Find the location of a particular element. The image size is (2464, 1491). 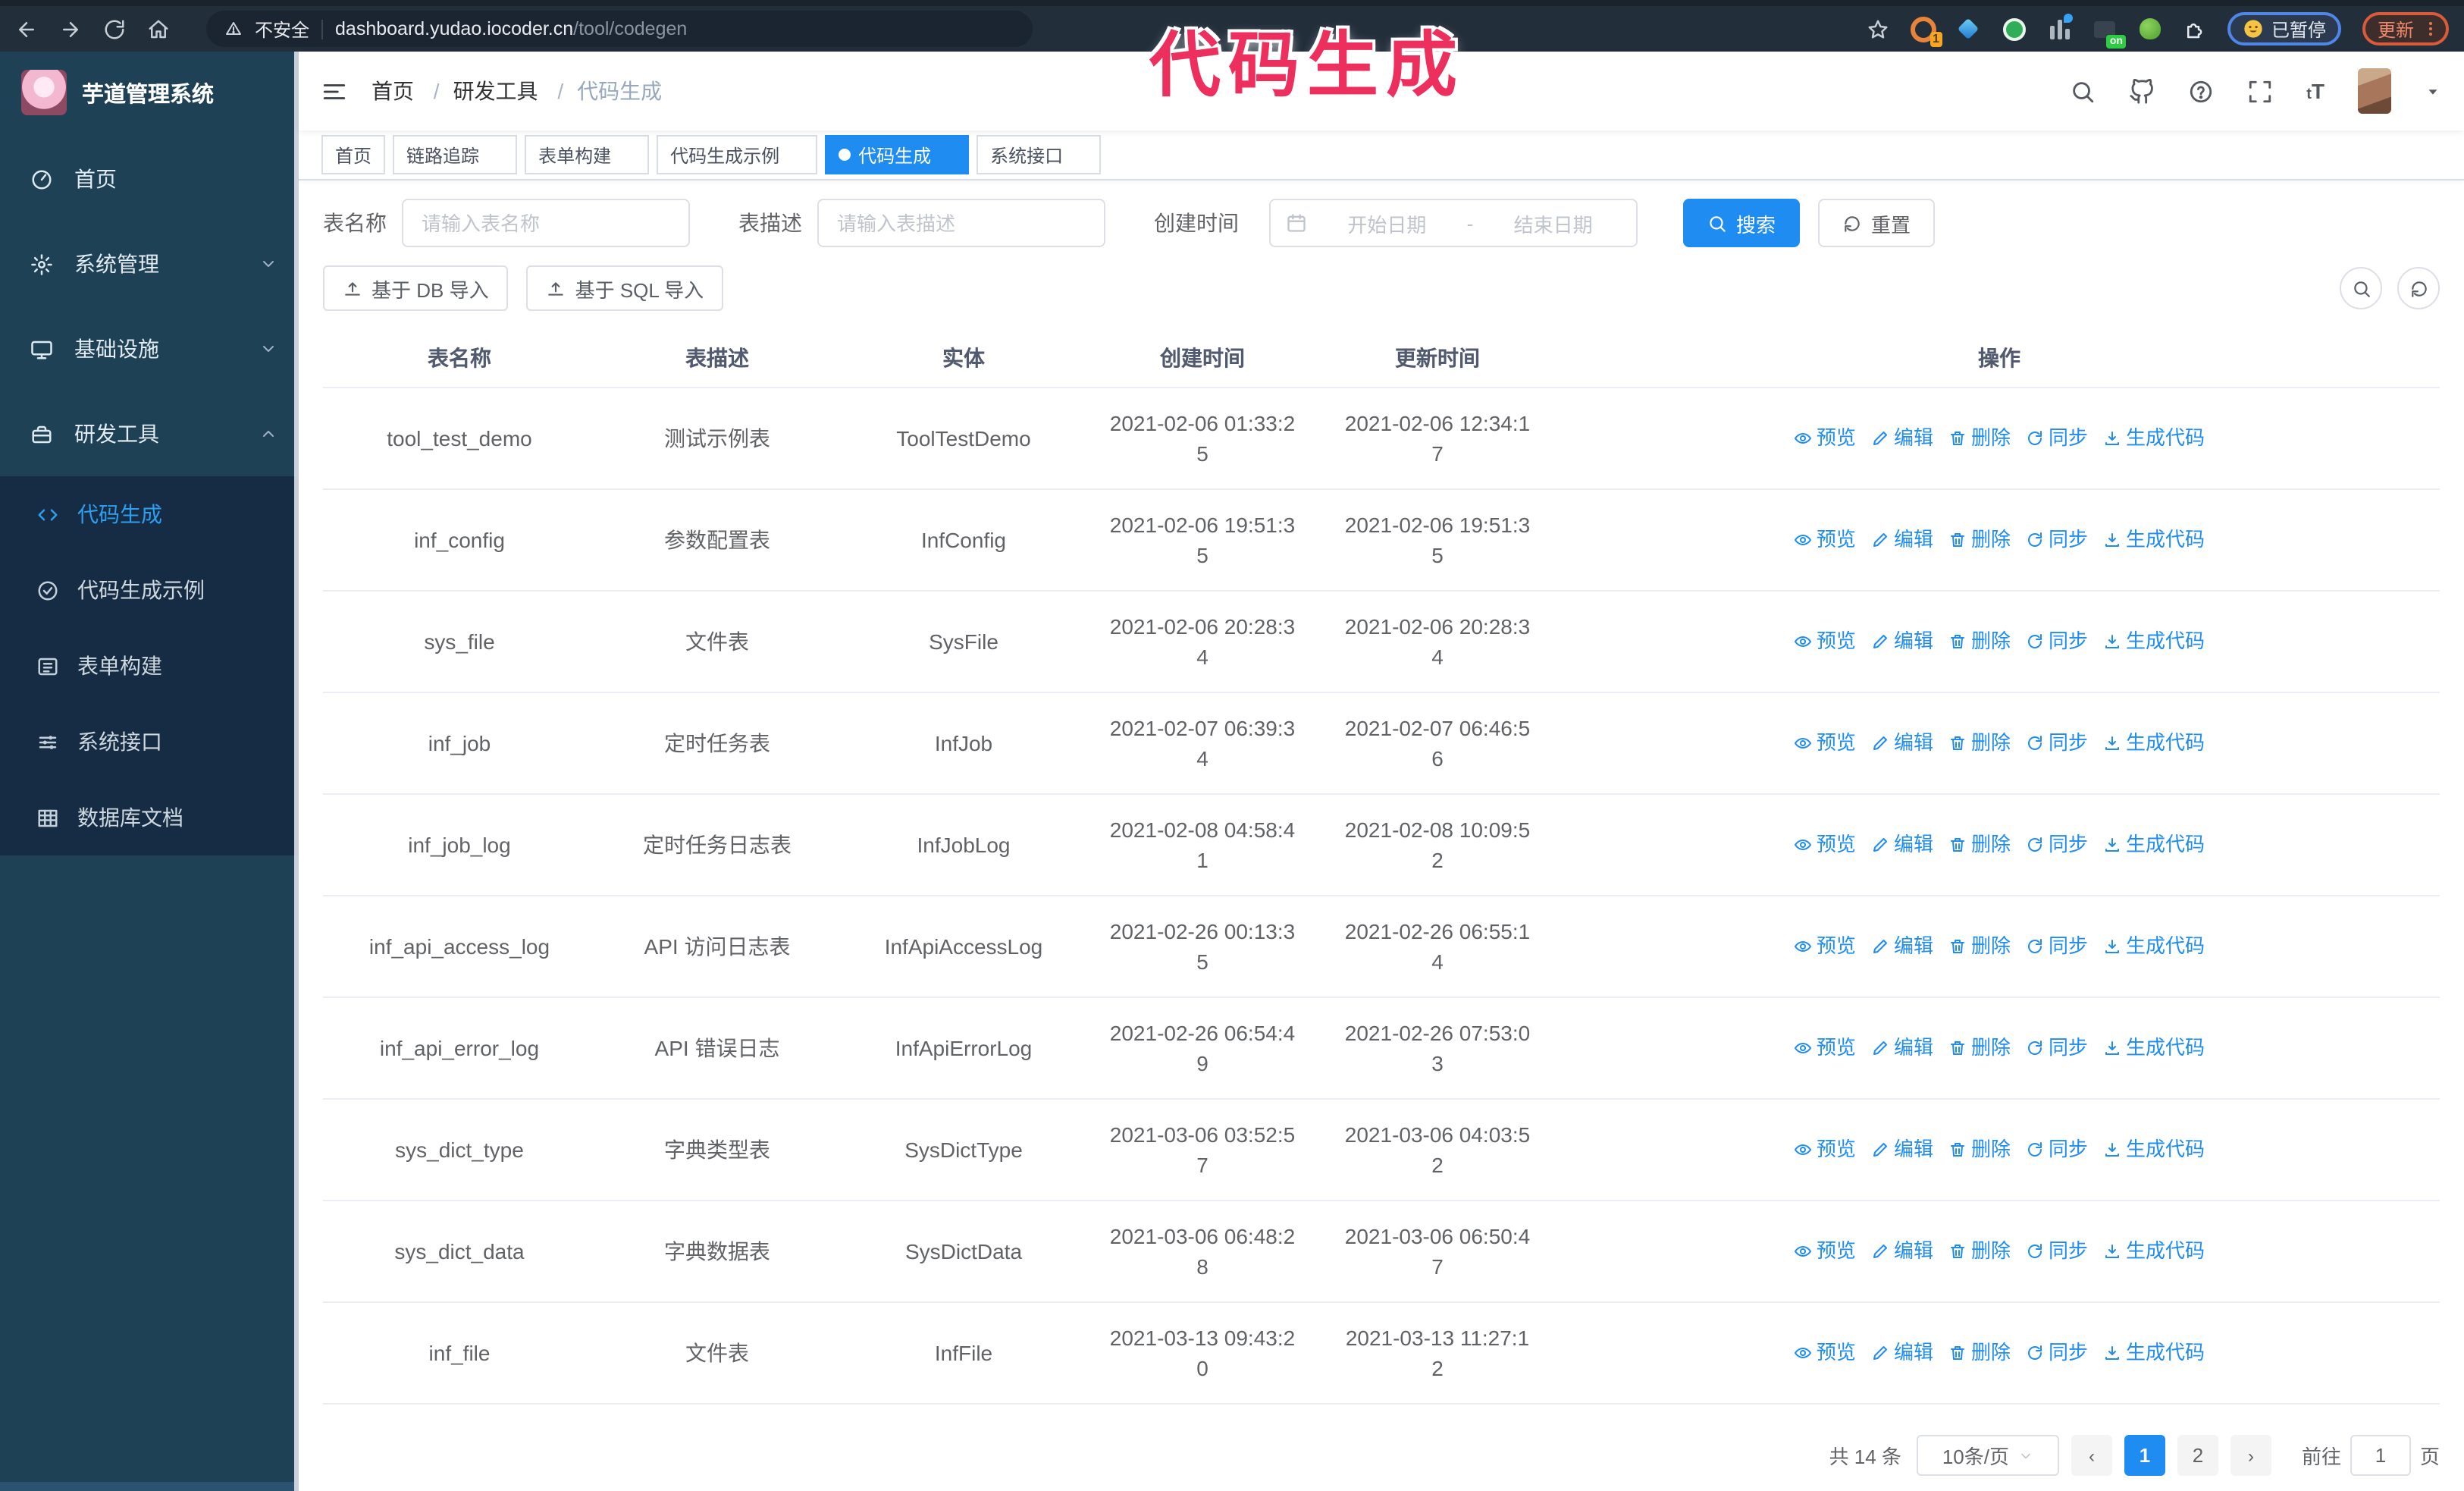

extension-bars-icon is located at coordinates (2060, 27).